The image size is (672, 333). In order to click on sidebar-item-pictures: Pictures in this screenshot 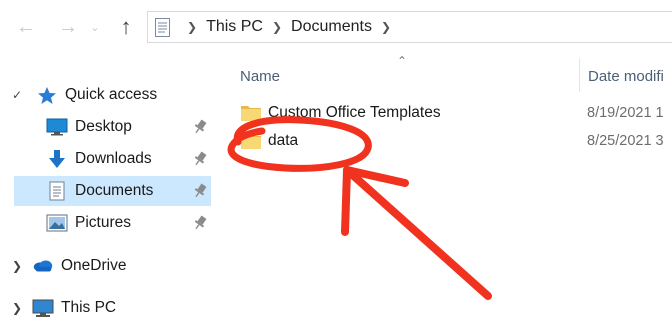, I will do `click(112, 223)`.